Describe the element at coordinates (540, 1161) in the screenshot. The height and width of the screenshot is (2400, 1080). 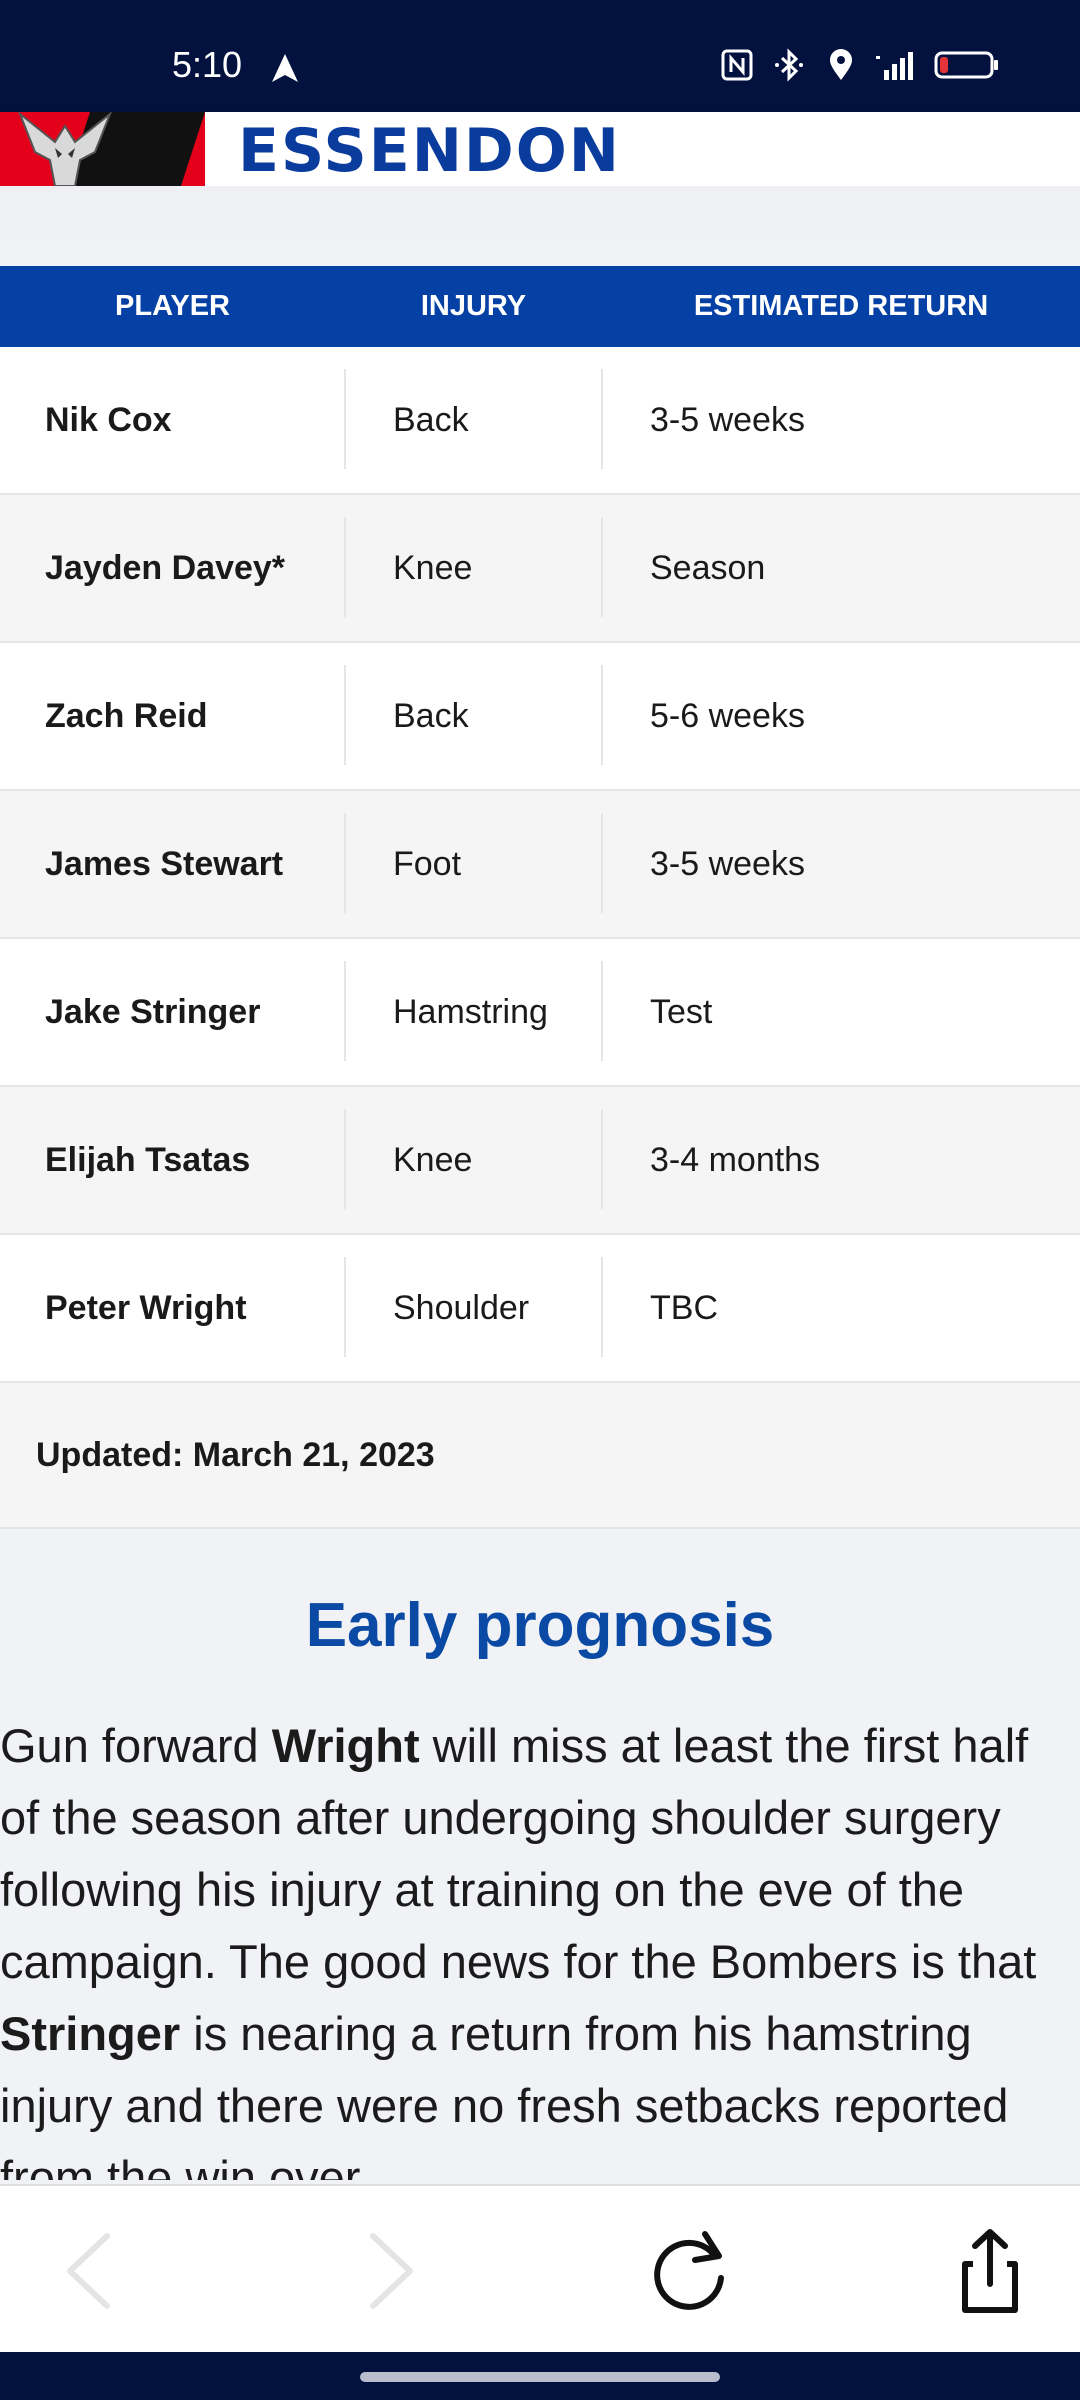
I see `table-row: Elijah Tsatas Knee 3-4 months` at that location.